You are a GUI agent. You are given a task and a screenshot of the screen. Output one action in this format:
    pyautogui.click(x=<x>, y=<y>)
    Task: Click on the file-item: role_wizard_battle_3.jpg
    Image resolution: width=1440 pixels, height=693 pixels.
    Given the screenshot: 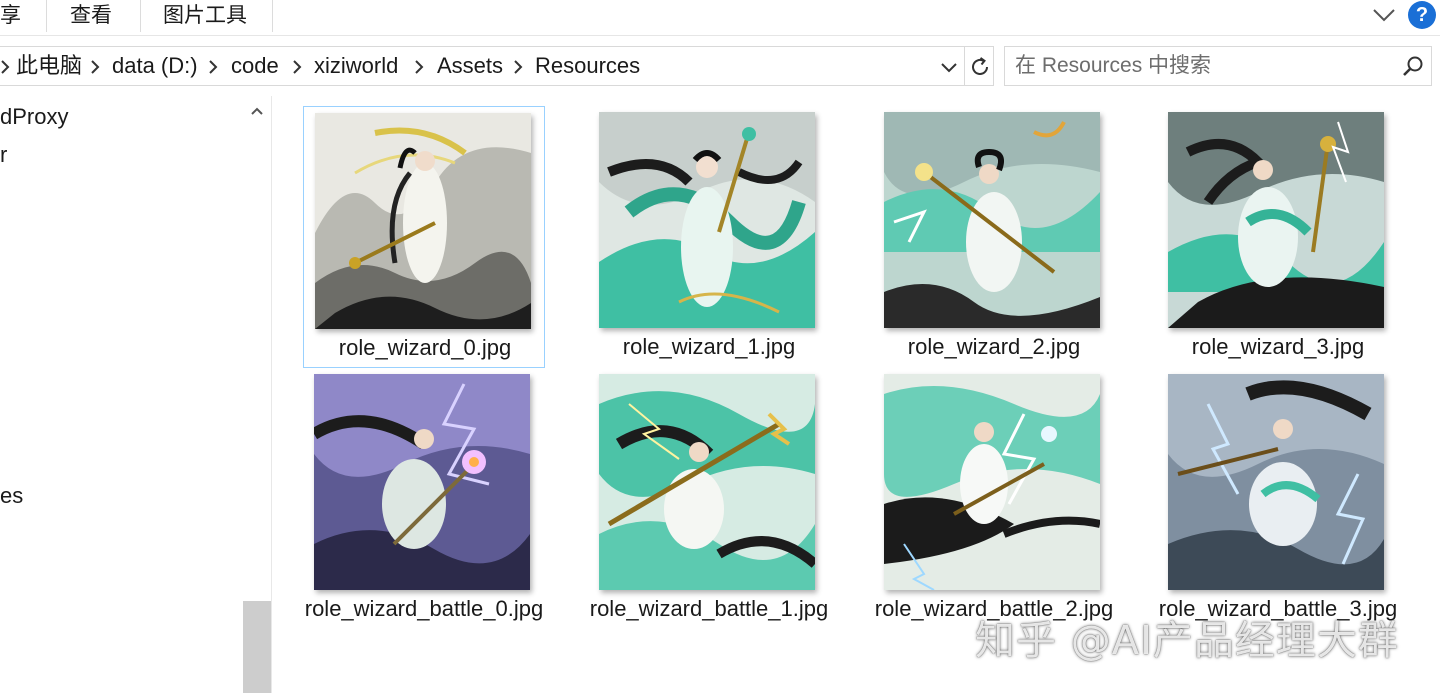 What is the action you would take?
    pyautogui.click(x=1278, y=499)
    